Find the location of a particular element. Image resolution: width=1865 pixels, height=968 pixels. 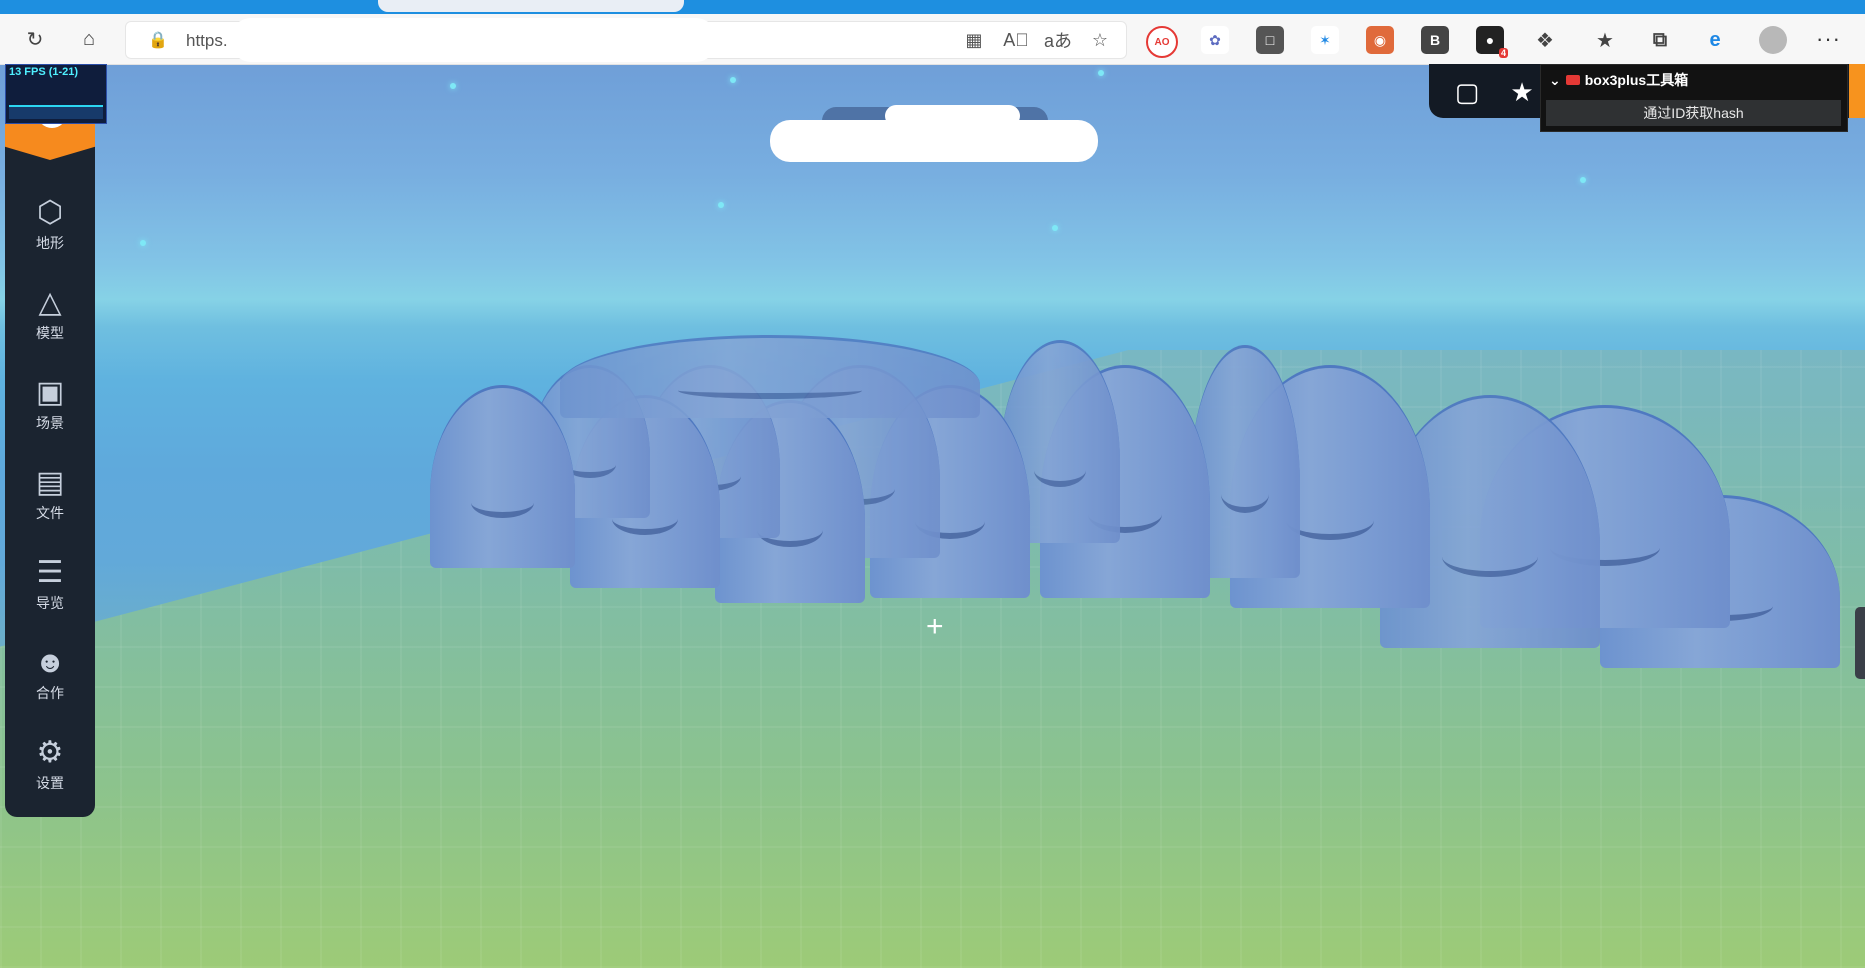

editor-sidebar: ⬡ 地形 △ 模型 ▣ 场景 ▤ 文件 ☰ 导览 ☻ 合作 ⚙ 设置 is located at coordinates (50, 440).